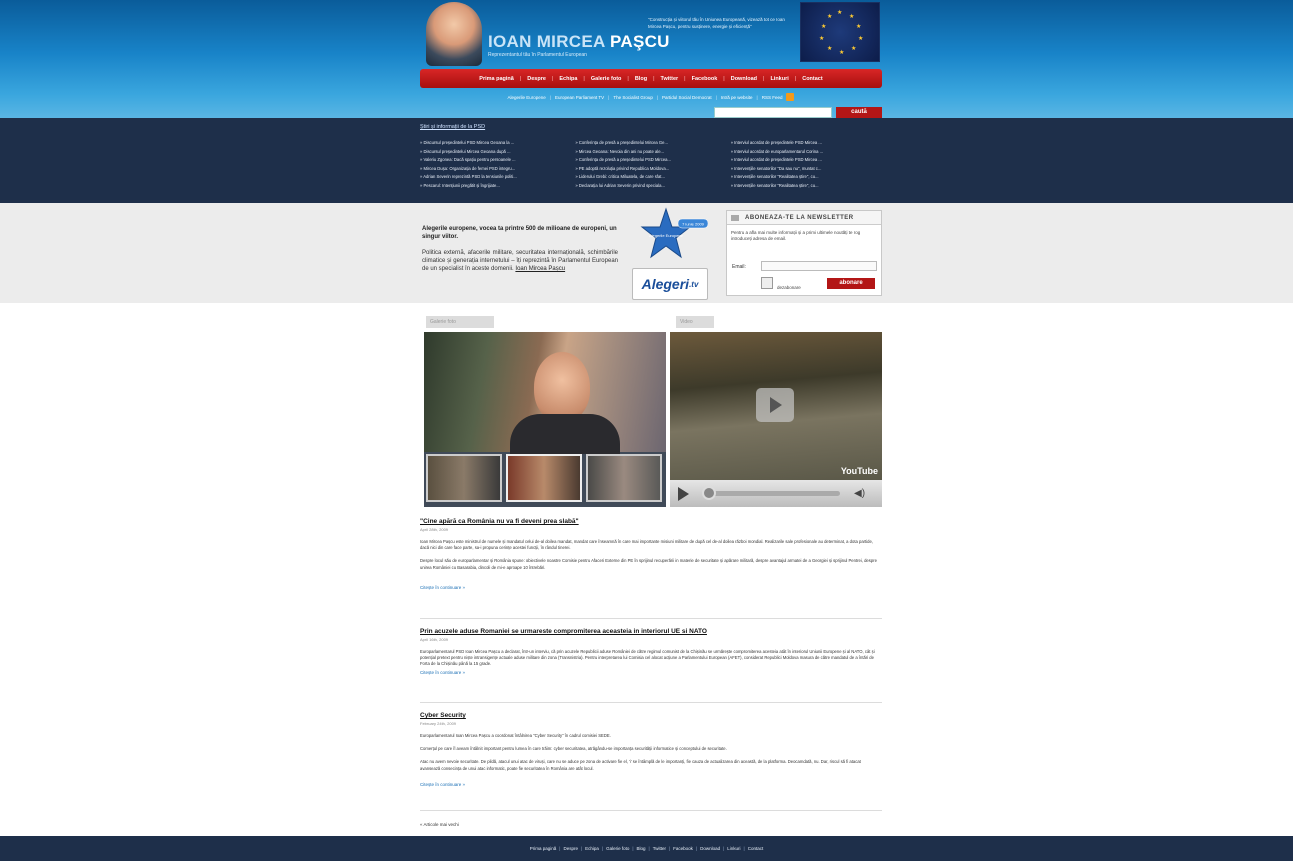 The height and width of the screenshot is (861, 1293). Describe the element at coordinates (438, 723) in the screenshot. I see `article-date: February 24th, 2009` at that location.